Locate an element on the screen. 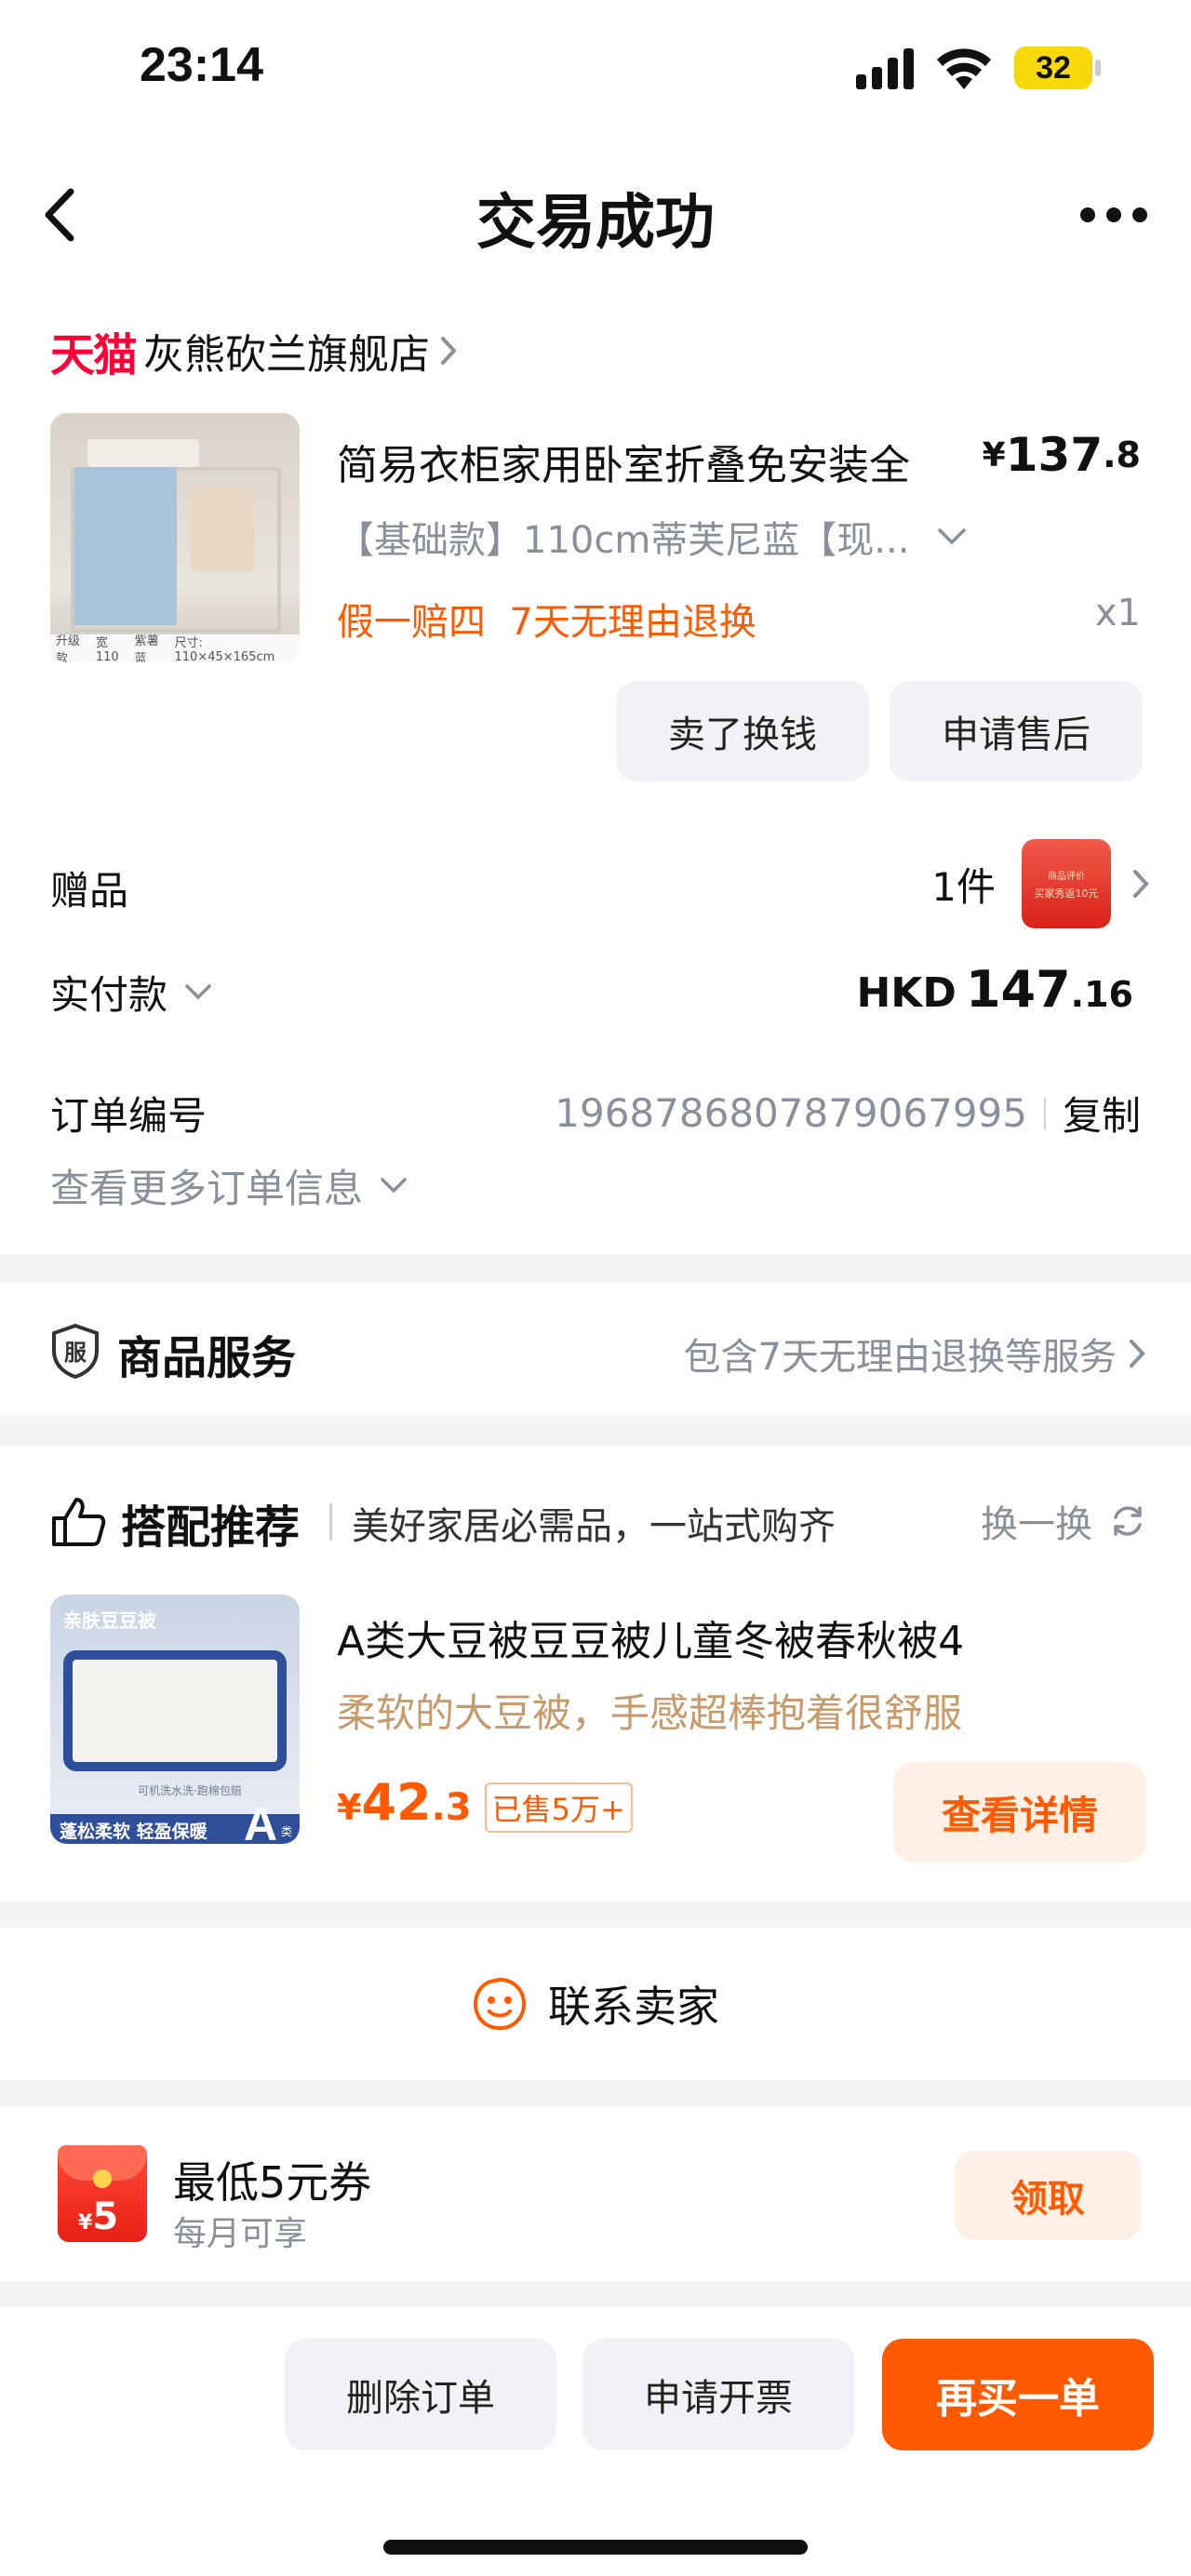  service-desc-row: 包含7天无理由退换等服务 is located at coordinates (915, 1354).